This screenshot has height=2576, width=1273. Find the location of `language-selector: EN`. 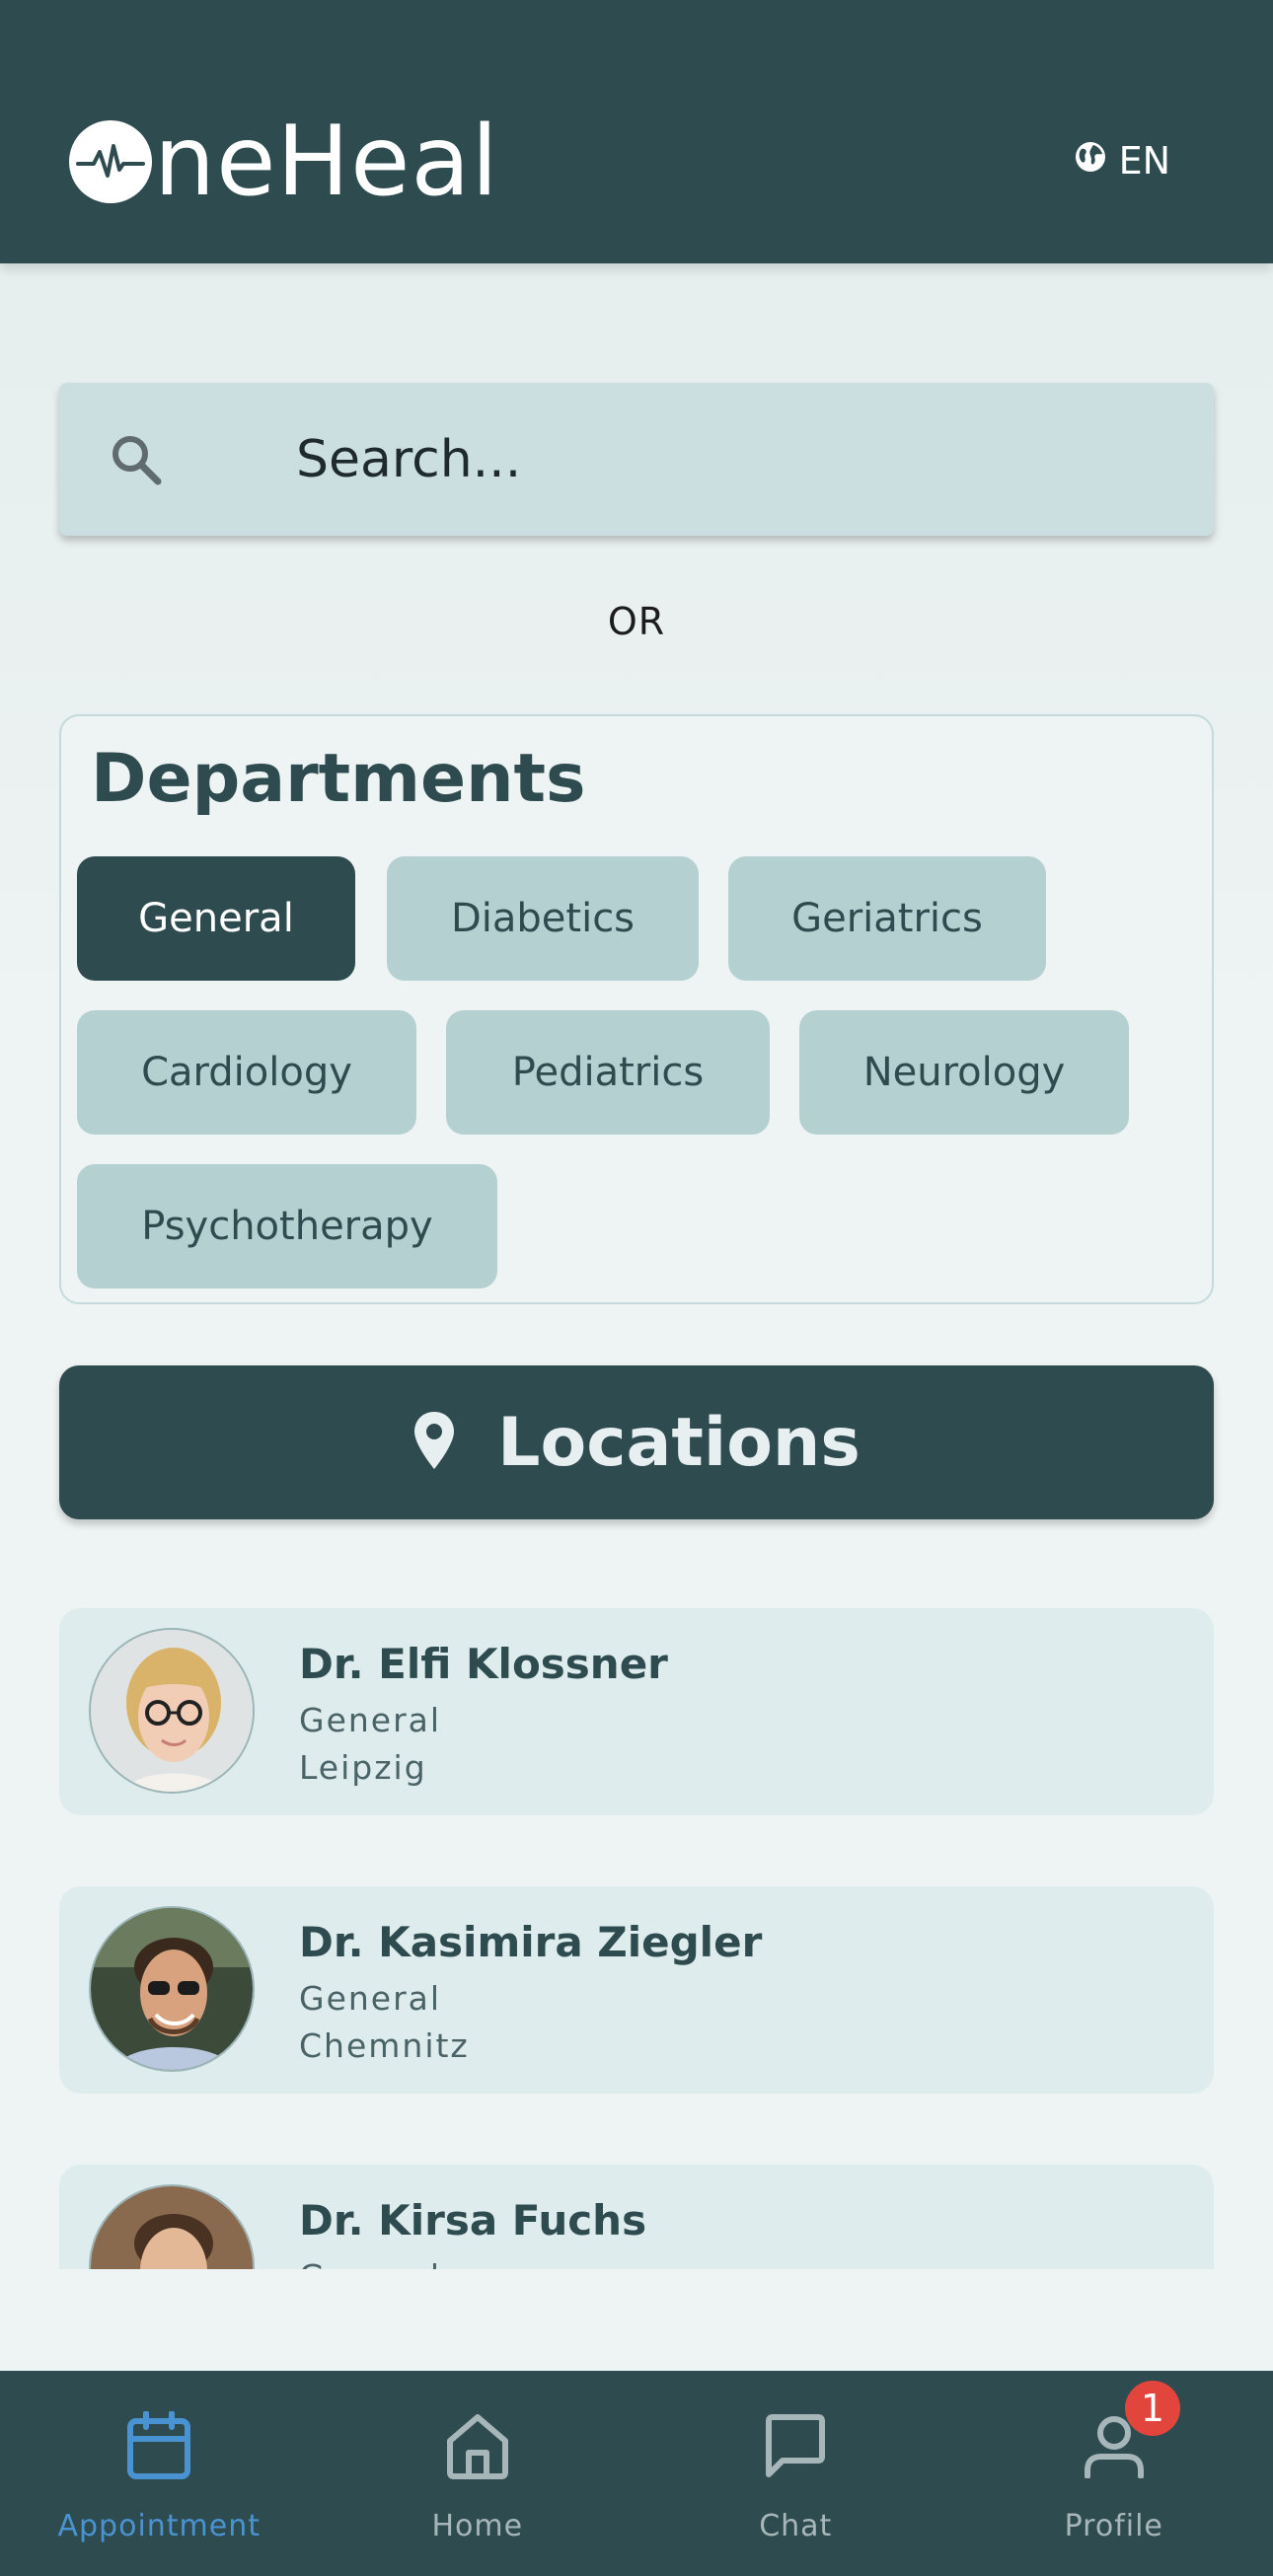

language-selector: EN is located at coordinates (1122, 160).